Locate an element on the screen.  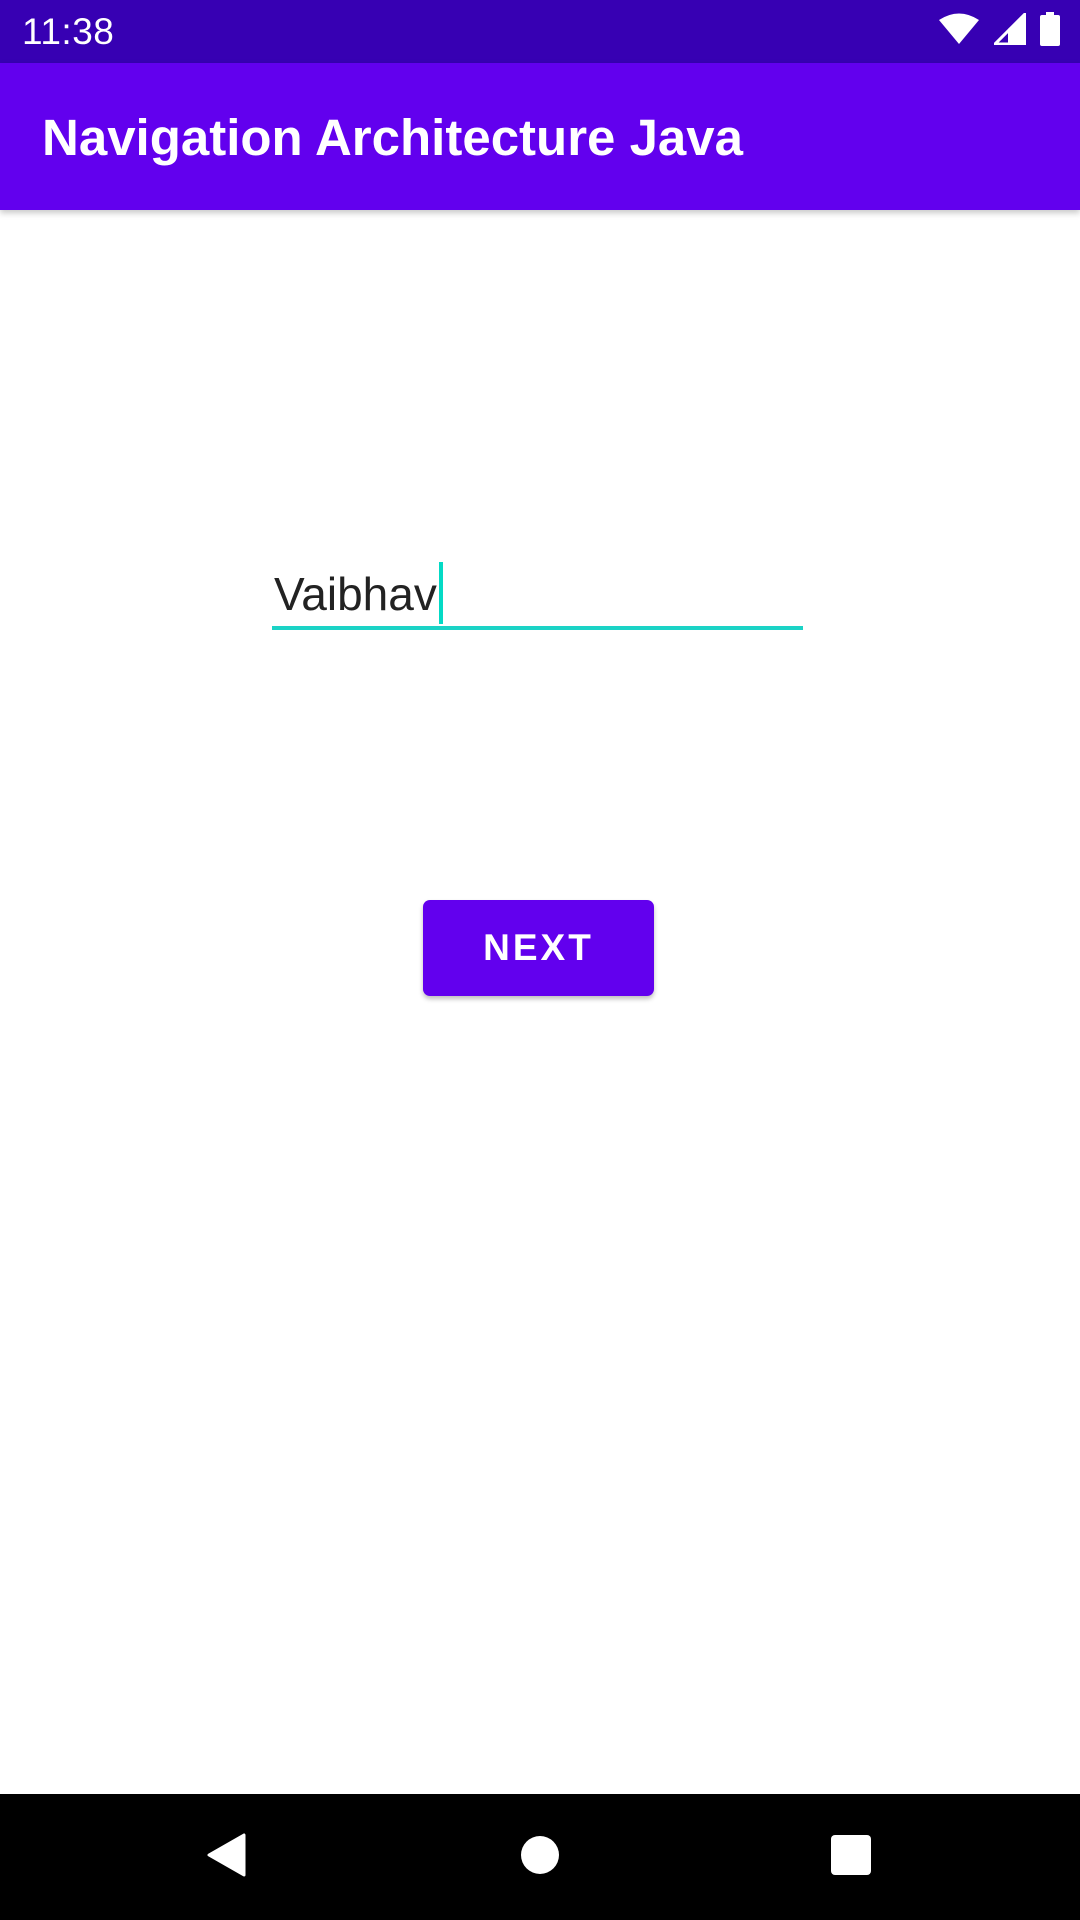
input-underline is located at coordinates (537, 628).